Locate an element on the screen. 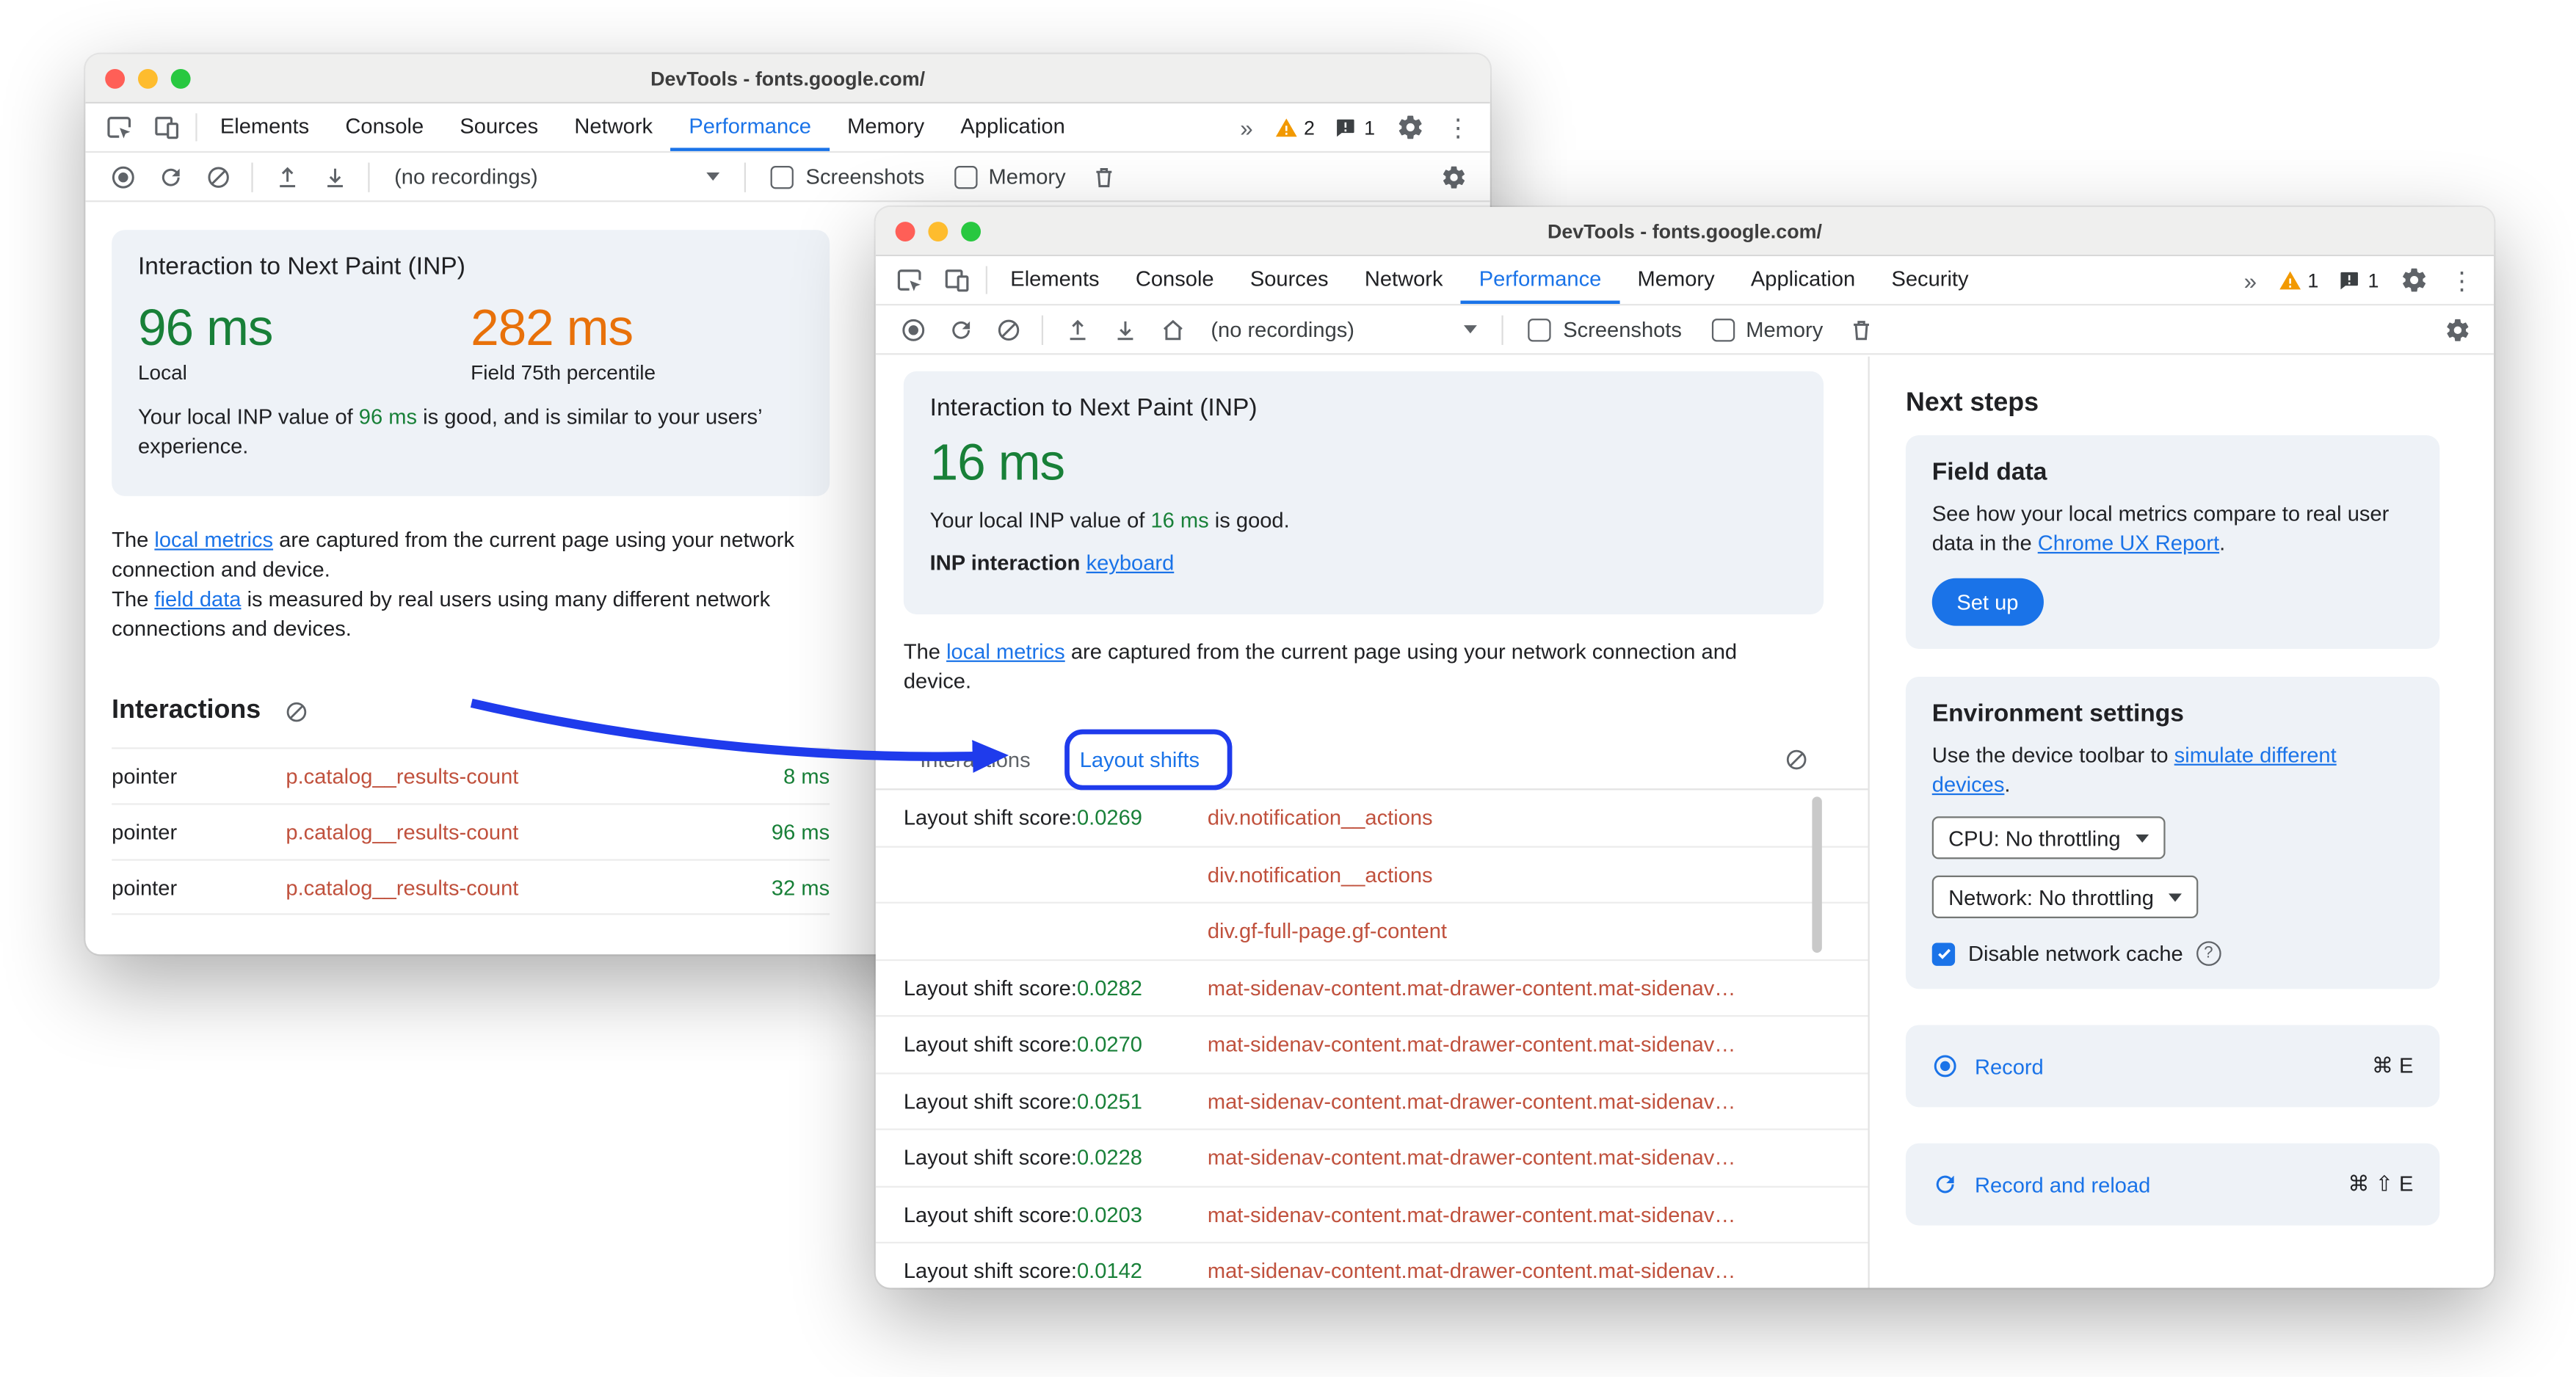  device-toolbar-icon is located at coordinates (167, 127).